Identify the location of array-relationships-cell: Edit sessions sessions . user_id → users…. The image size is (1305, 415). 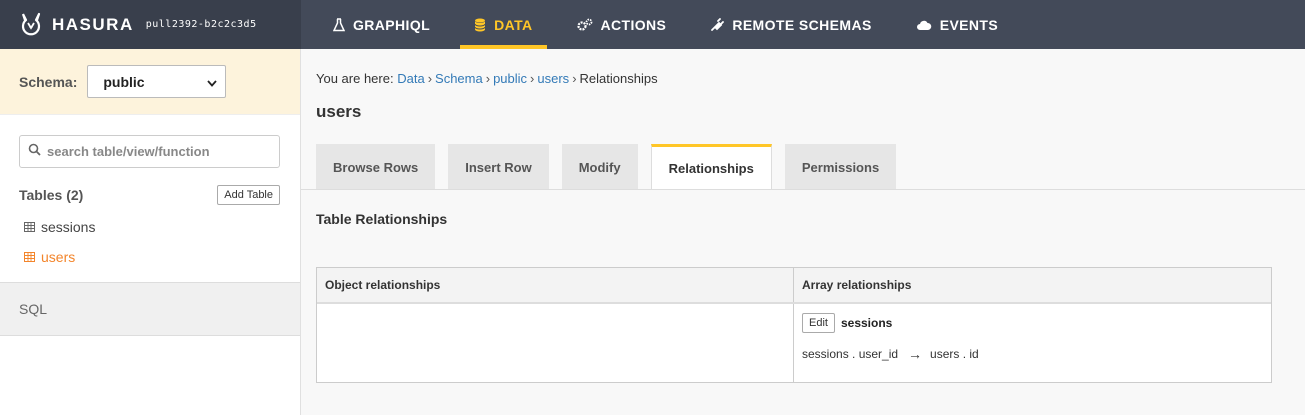
(1032, 343).